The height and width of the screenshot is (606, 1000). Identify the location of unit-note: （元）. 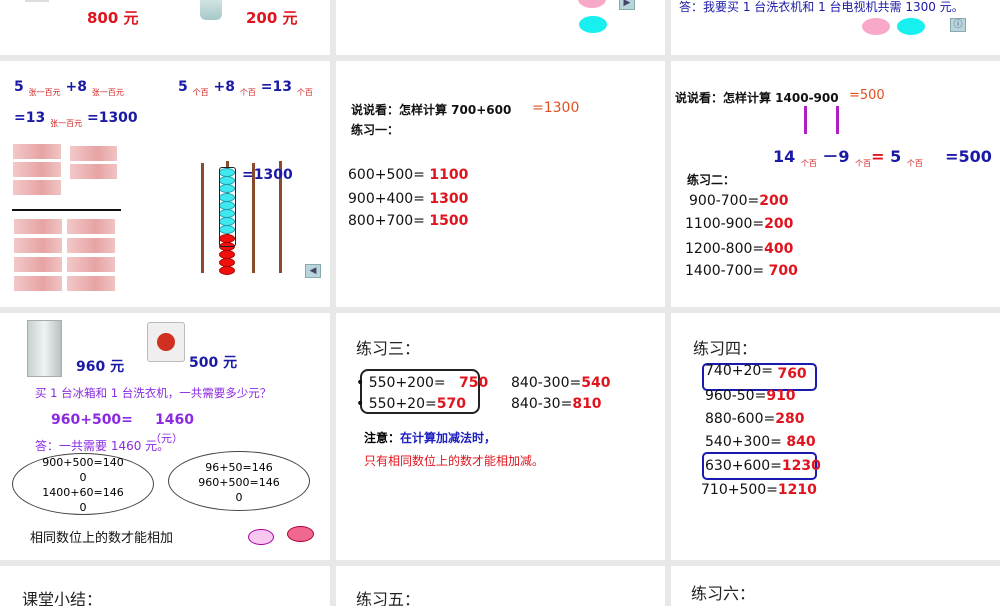
(166, 438).